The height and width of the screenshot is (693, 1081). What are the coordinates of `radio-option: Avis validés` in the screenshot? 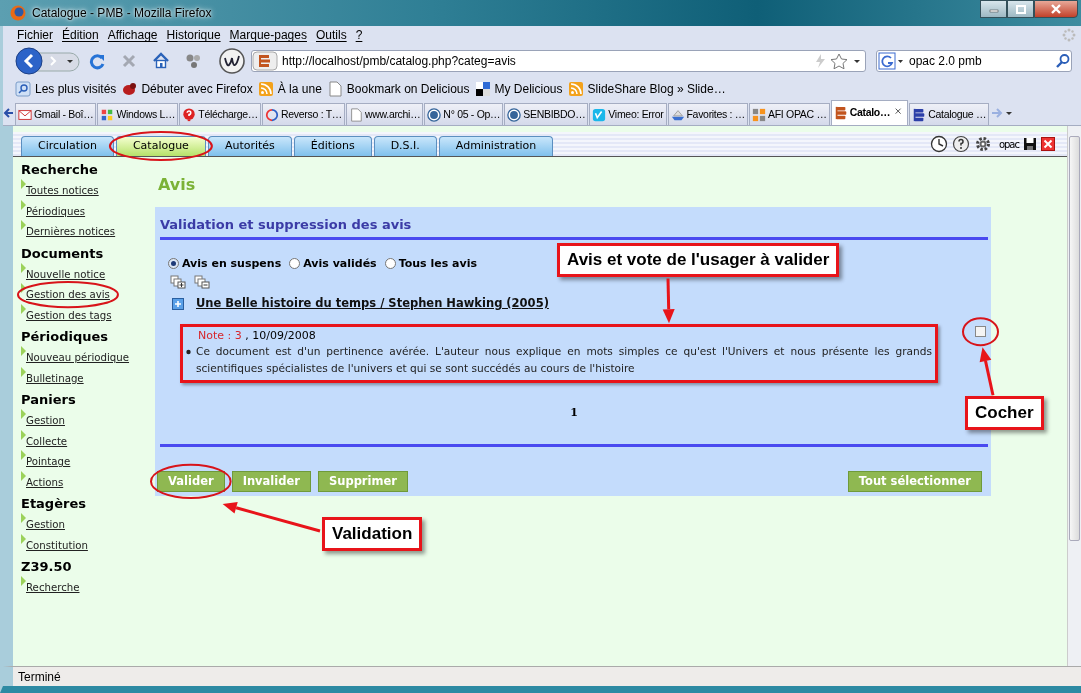 It's located at (333, 263).